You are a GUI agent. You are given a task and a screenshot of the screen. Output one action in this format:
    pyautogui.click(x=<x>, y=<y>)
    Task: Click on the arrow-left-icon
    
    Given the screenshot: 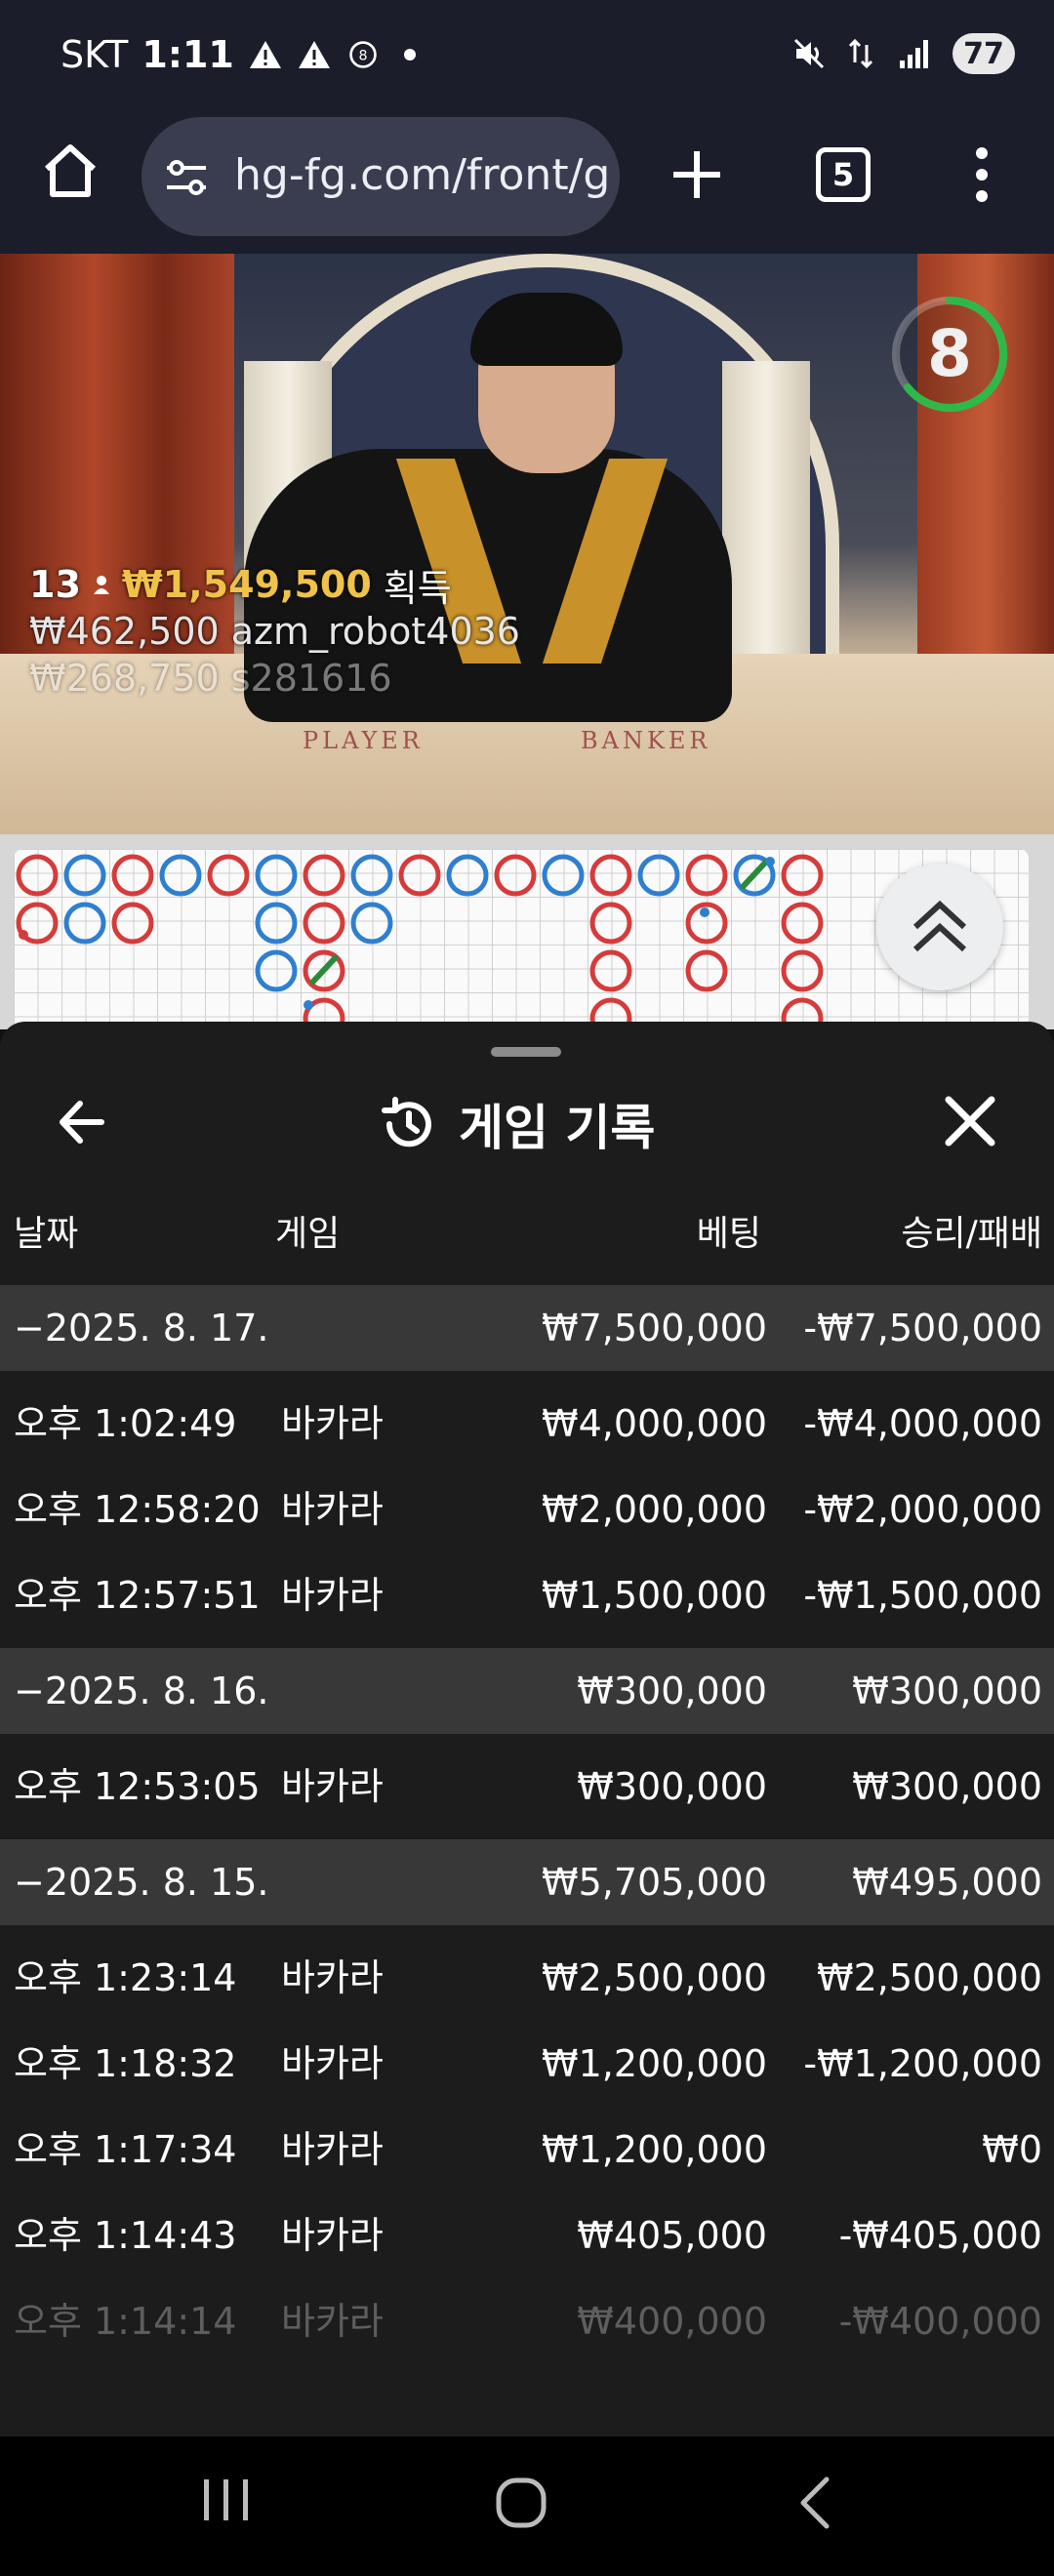 What is the action you would take?
    pyautogui.click(x=85, y=1122)
    